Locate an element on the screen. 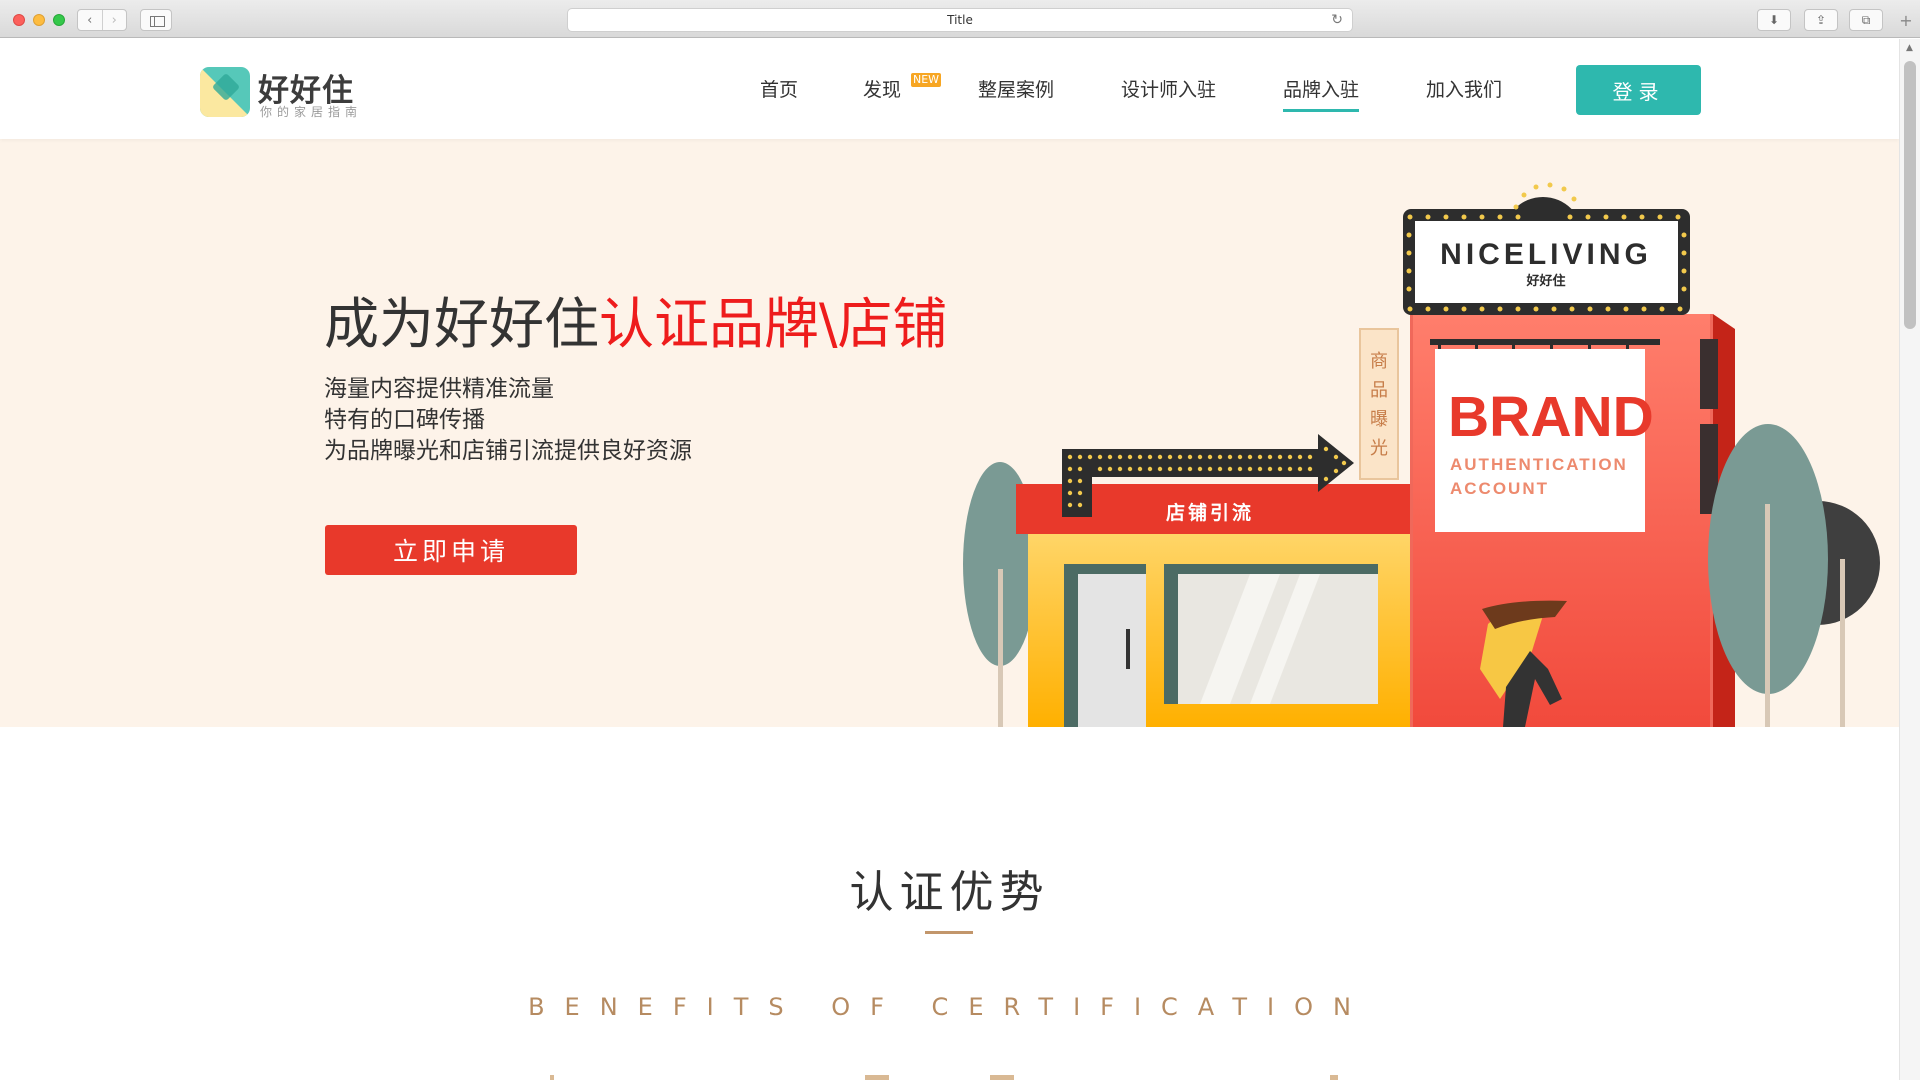  hero-title: 成为好好住认证品牌\店铺 is located at coordinates (636, 319).